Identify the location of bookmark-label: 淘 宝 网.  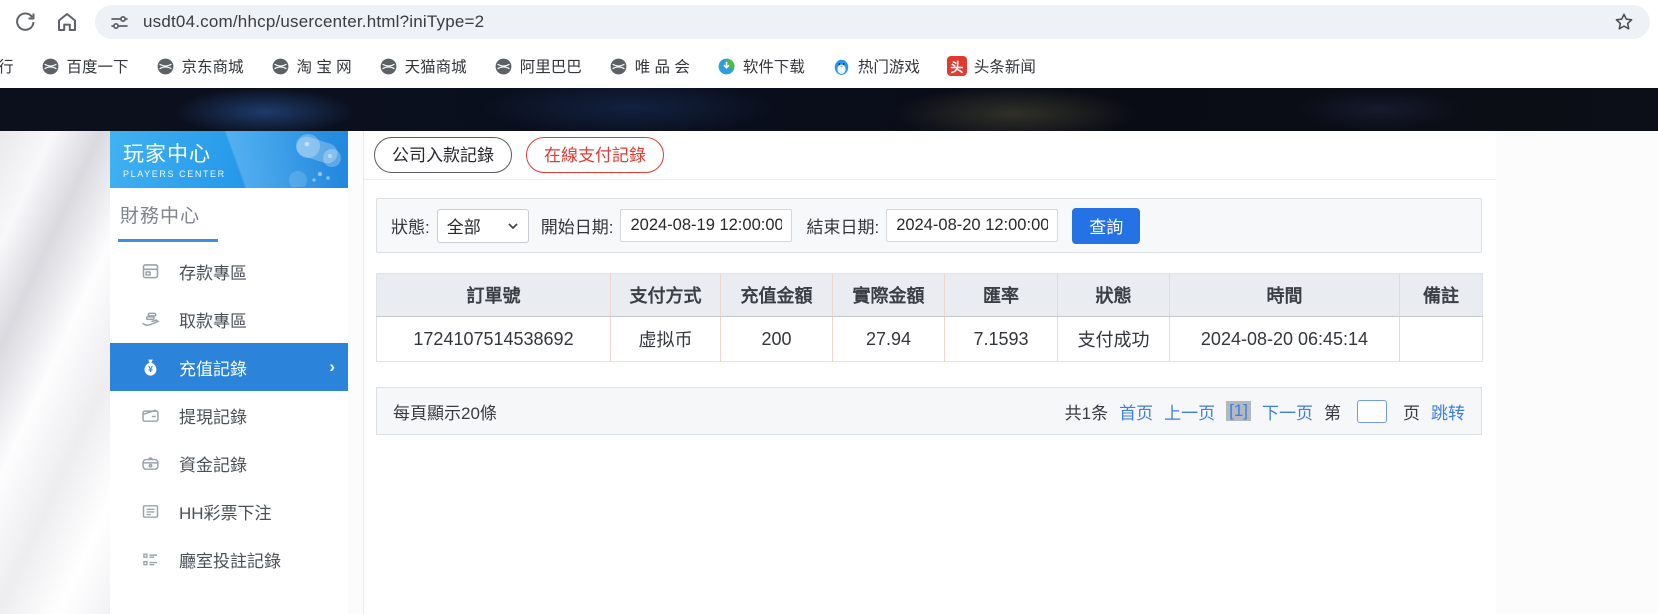
(324, 67).